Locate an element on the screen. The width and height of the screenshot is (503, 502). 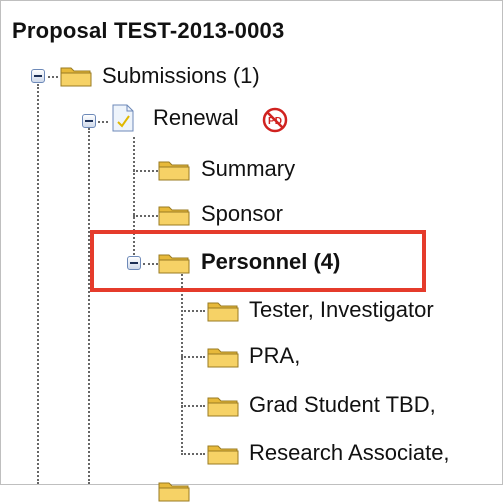
tree-item-sponsor: Sponsor is located at coordinates (242, 214).